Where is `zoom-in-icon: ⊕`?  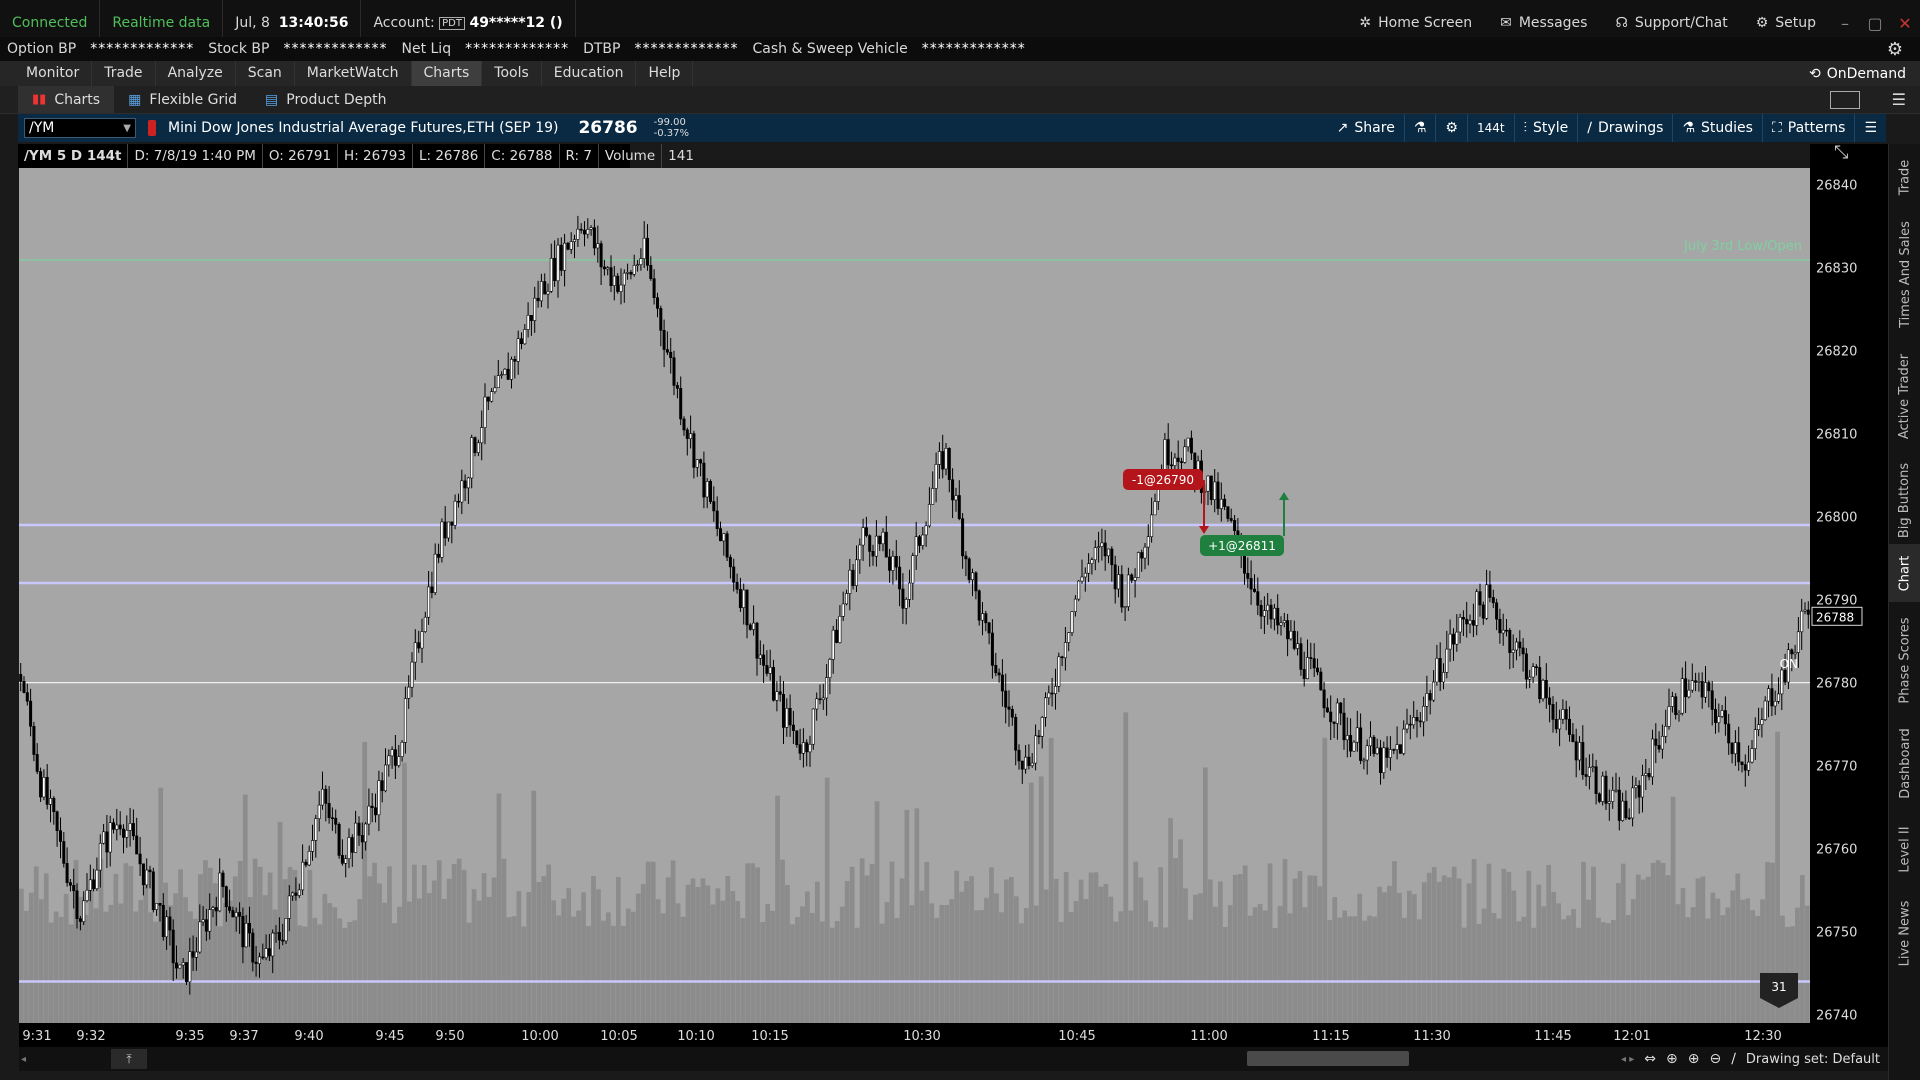
zoom-in-icon: ⊕ is located at coordinates (1694, 1059).